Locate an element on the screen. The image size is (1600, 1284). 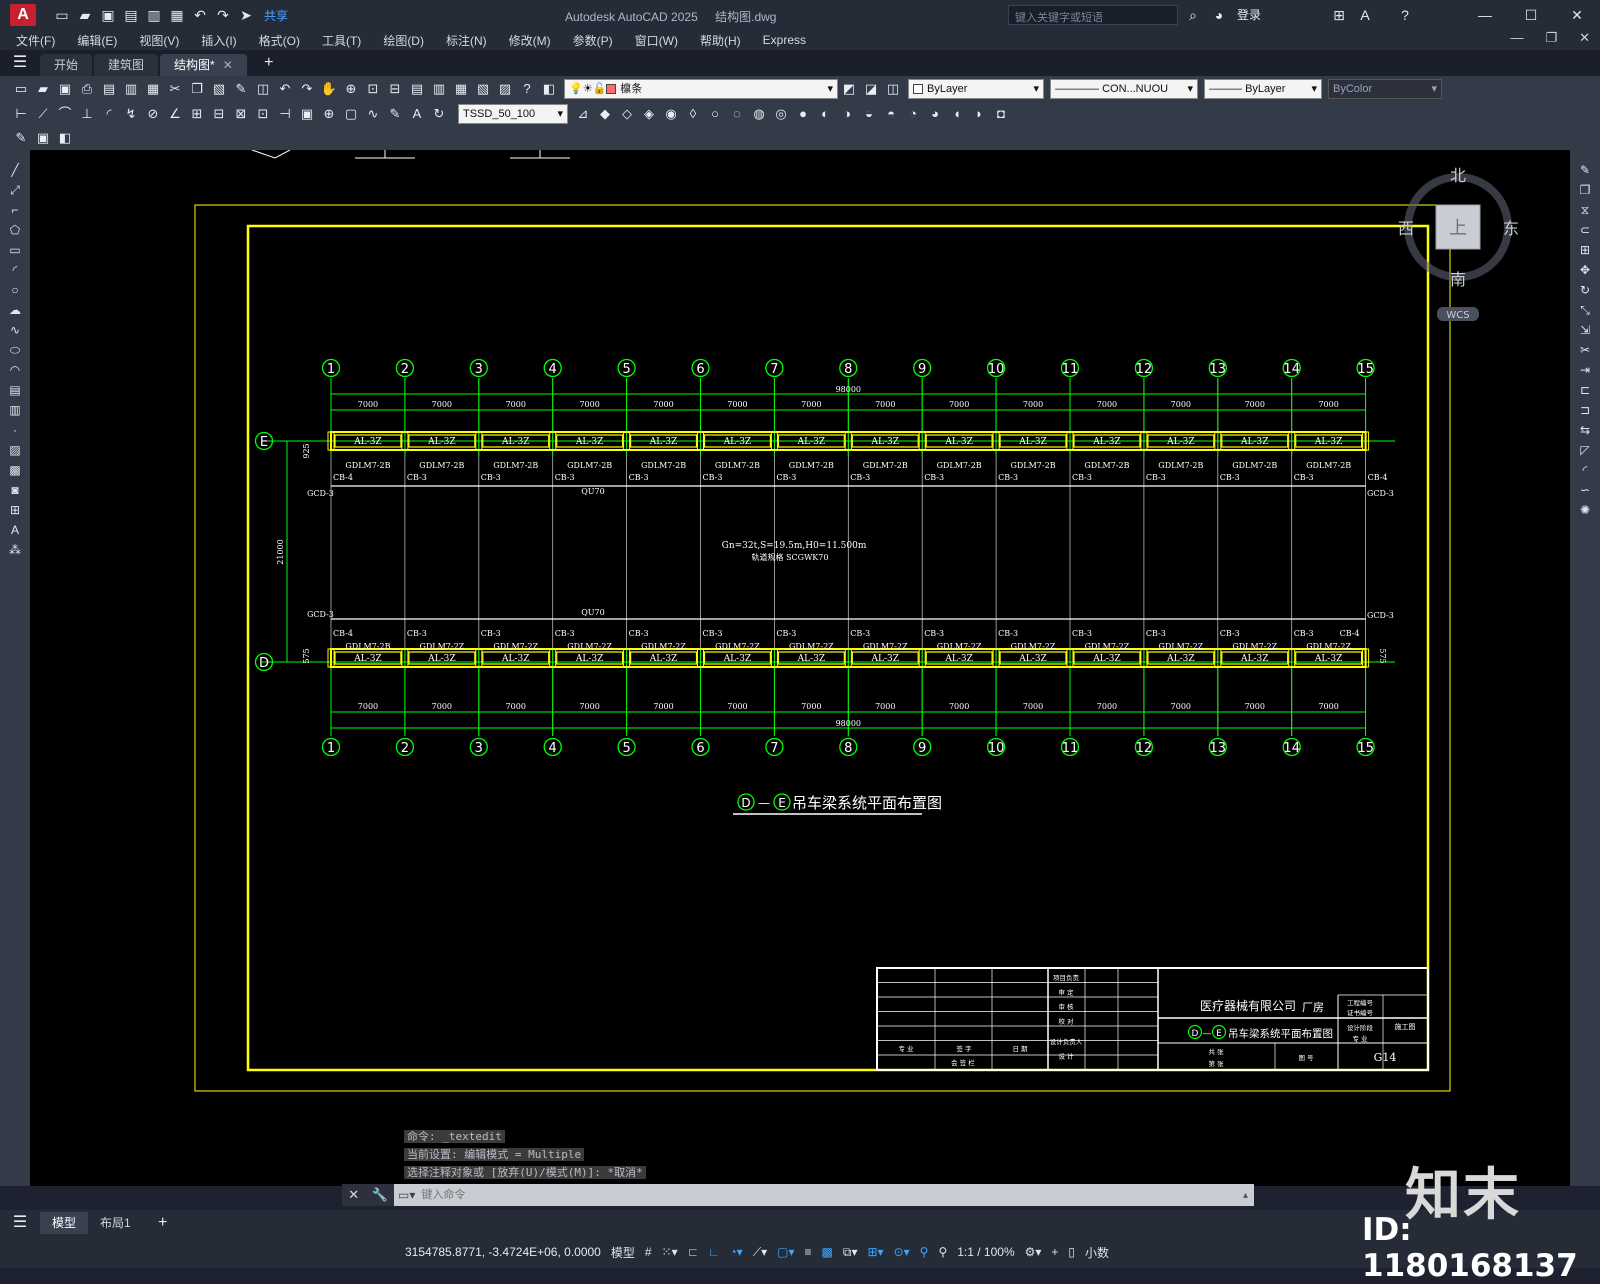
lineweight-icon: ≡ is located at coordinates (808, 1252).